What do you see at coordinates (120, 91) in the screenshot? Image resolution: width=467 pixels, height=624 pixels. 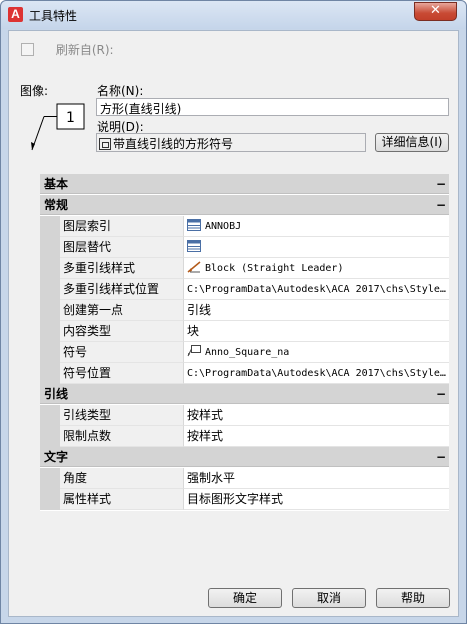 I see `name-label: 名称(N):` at bounding box center [120, 91].